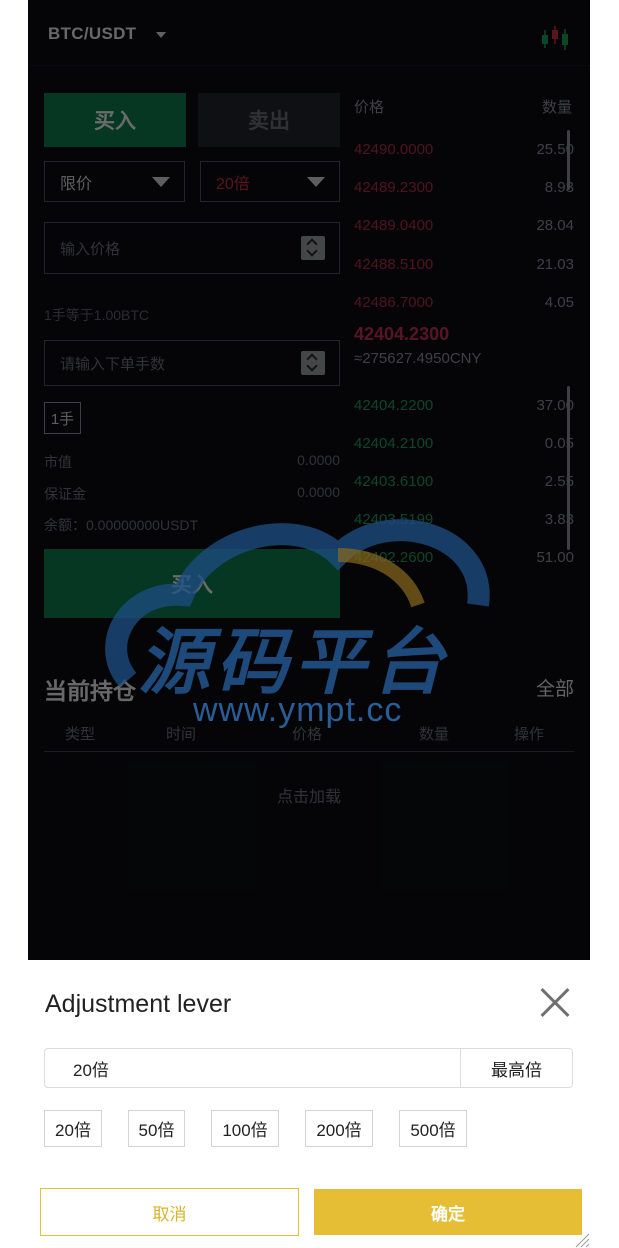  I want to click on ask-price: 42490.0000, so click(394, 149).